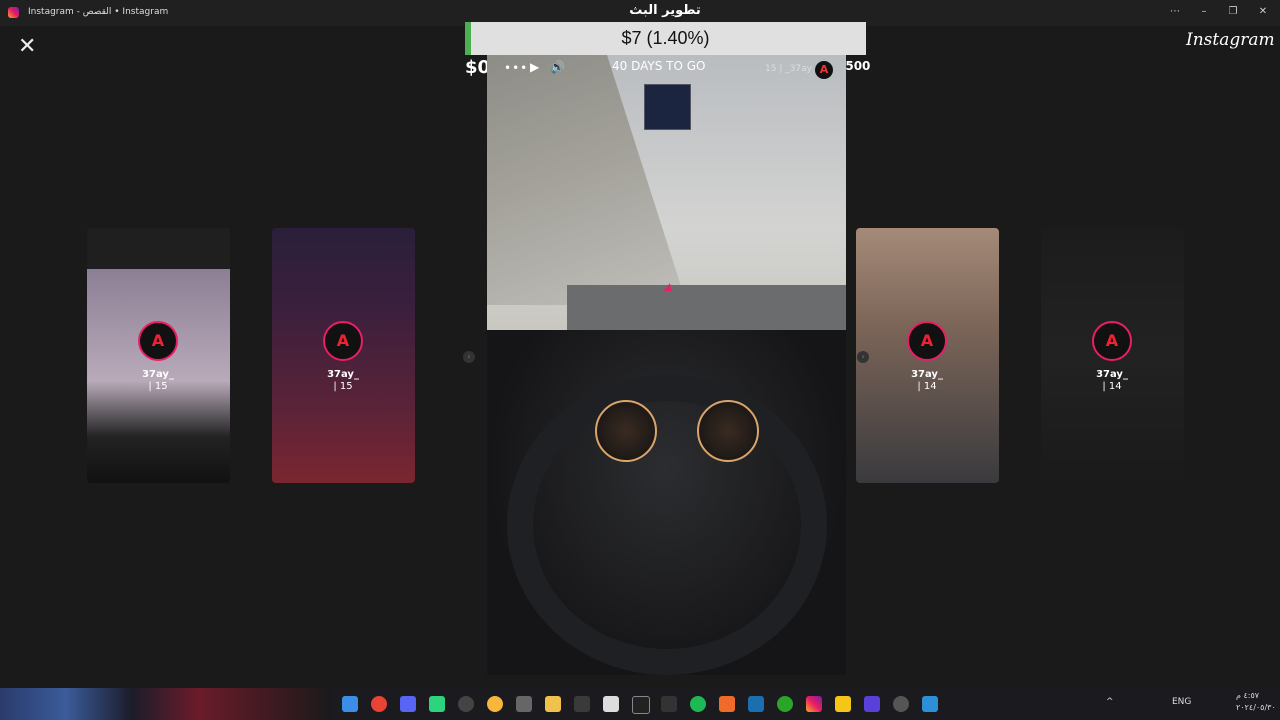 This screenshot has height=720, width=1280. What do you see at coordinates (534, 67) in the screenshot?
I see `play-icon: ▶` at bounding box center [534, 67].